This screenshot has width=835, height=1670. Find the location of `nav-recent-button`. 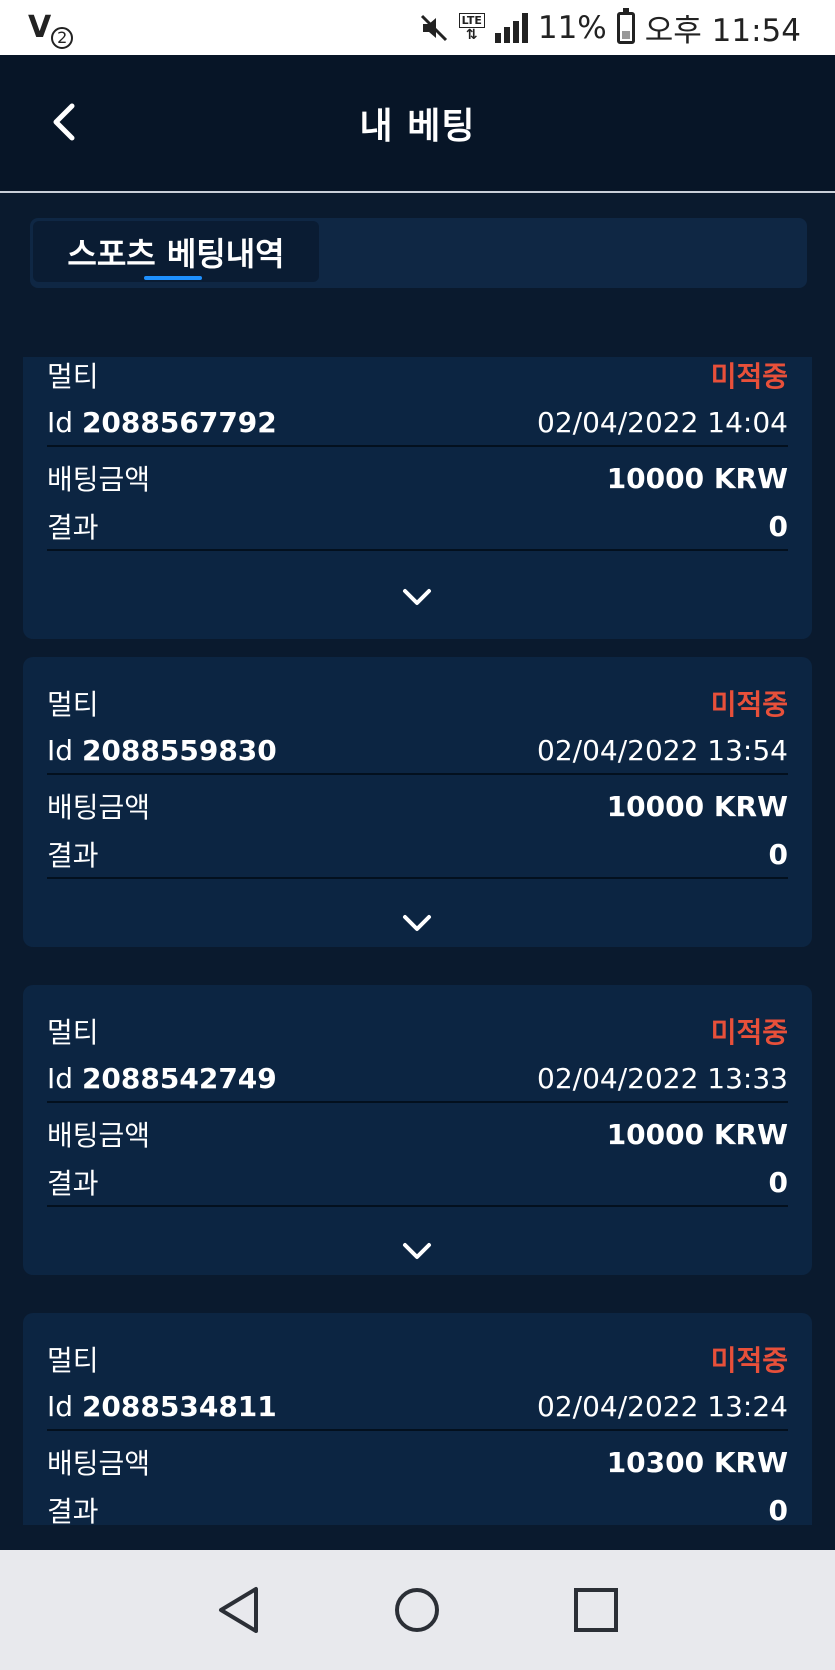

nav-recent-button is located at coordinates (596, 1610).